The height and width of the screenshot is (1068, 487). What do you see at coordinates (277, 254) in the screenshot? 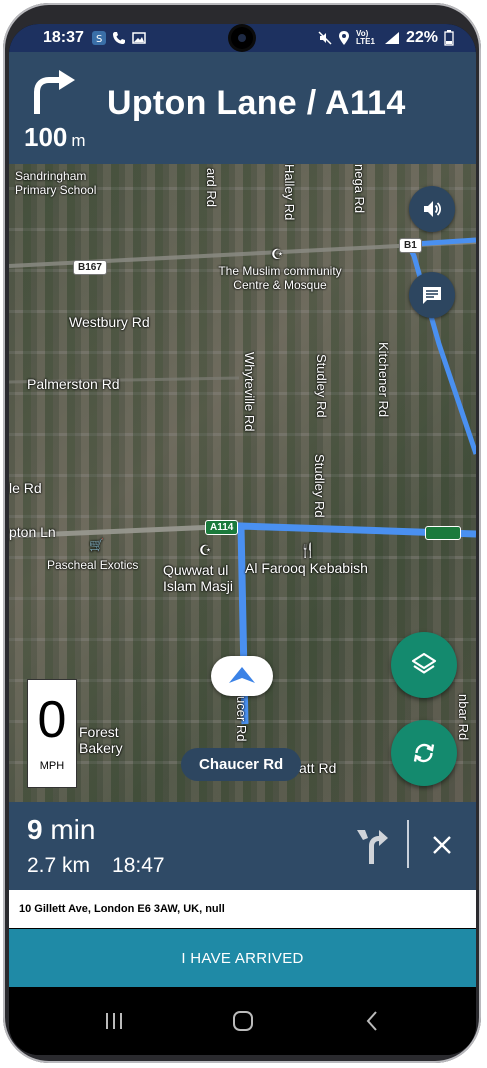
I see `mosque-icon: ☪` at bounding box center [277, 254].